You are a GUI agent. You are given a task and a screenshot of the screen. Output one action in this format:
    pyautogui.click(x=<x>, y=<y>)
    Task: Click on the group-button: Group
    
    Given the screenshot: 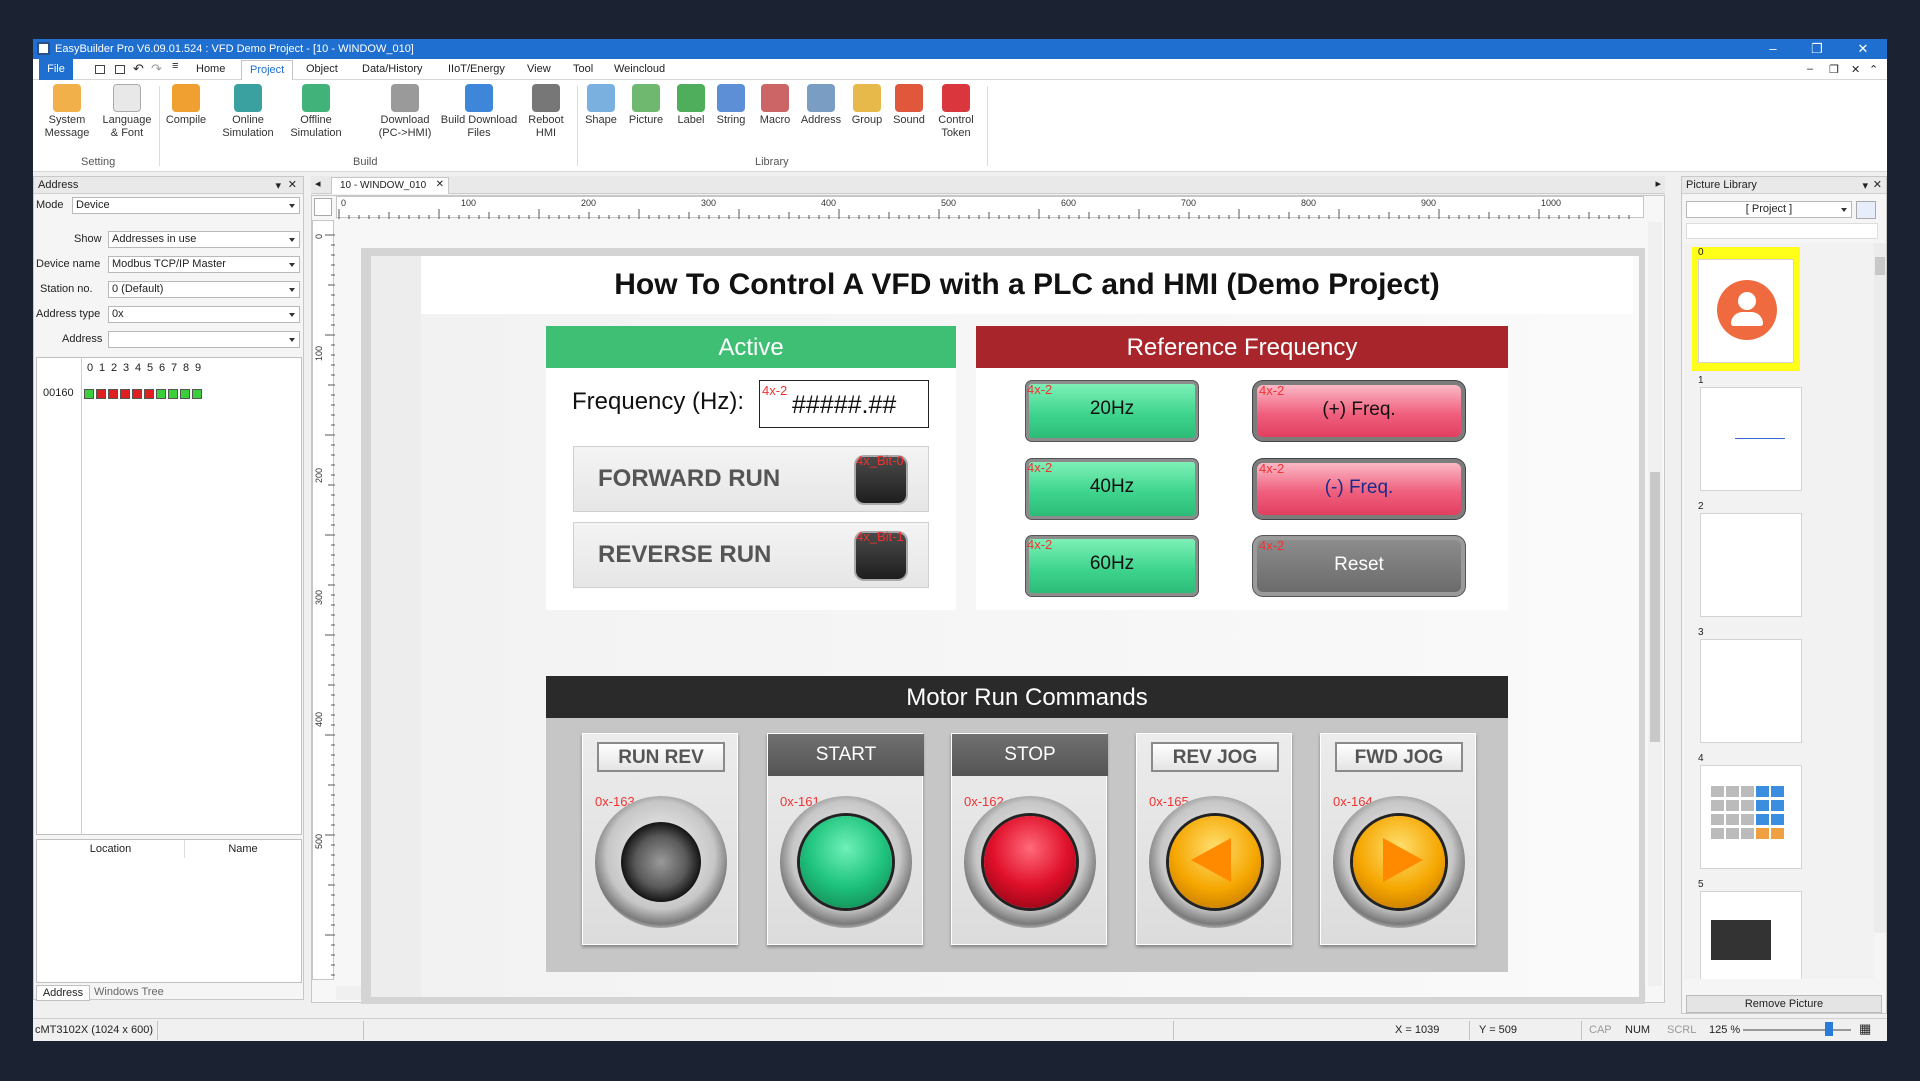 What is the action you would take?
    pyautogui.click(x=867, y=105)
    